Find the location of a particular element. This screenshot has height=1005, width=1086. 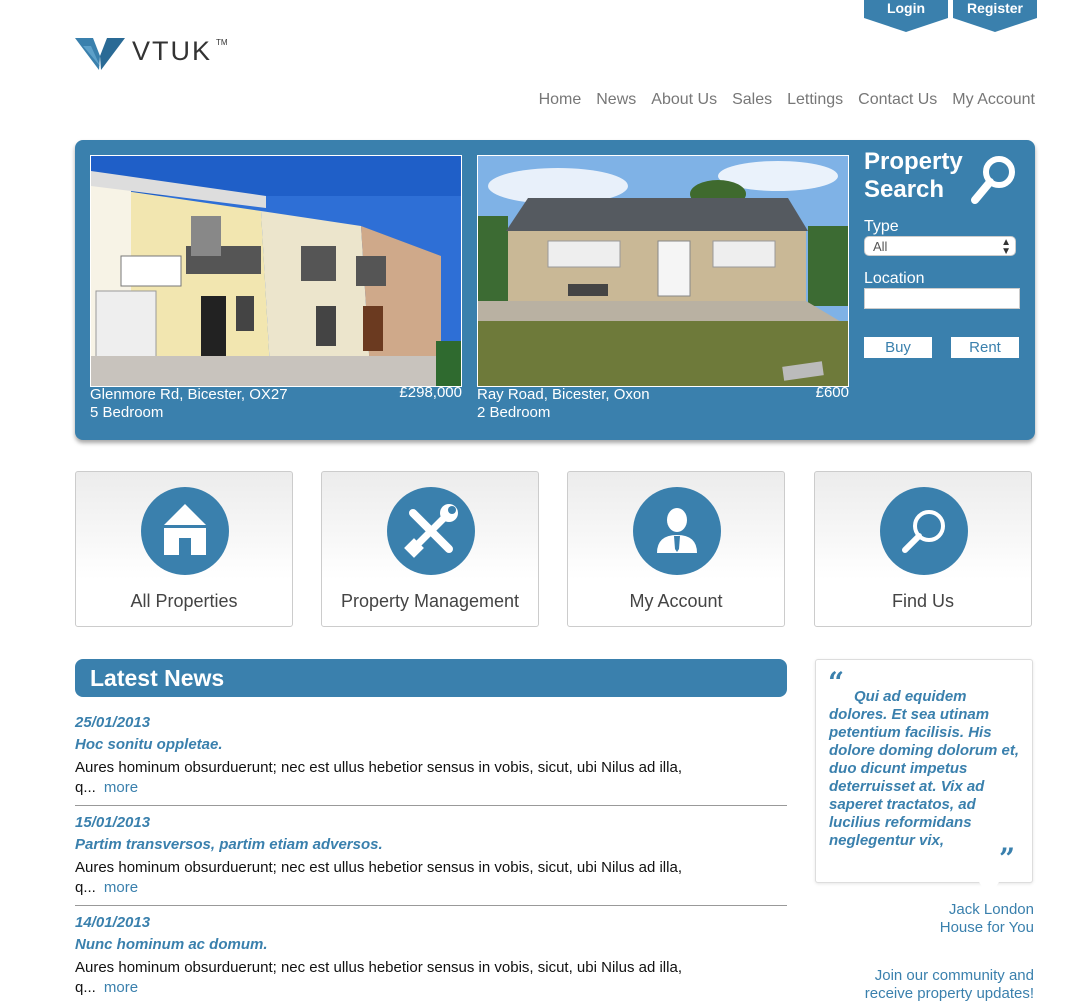

property-bedrooms-2: 2 Bedroom is located at coordinates (514, 412).